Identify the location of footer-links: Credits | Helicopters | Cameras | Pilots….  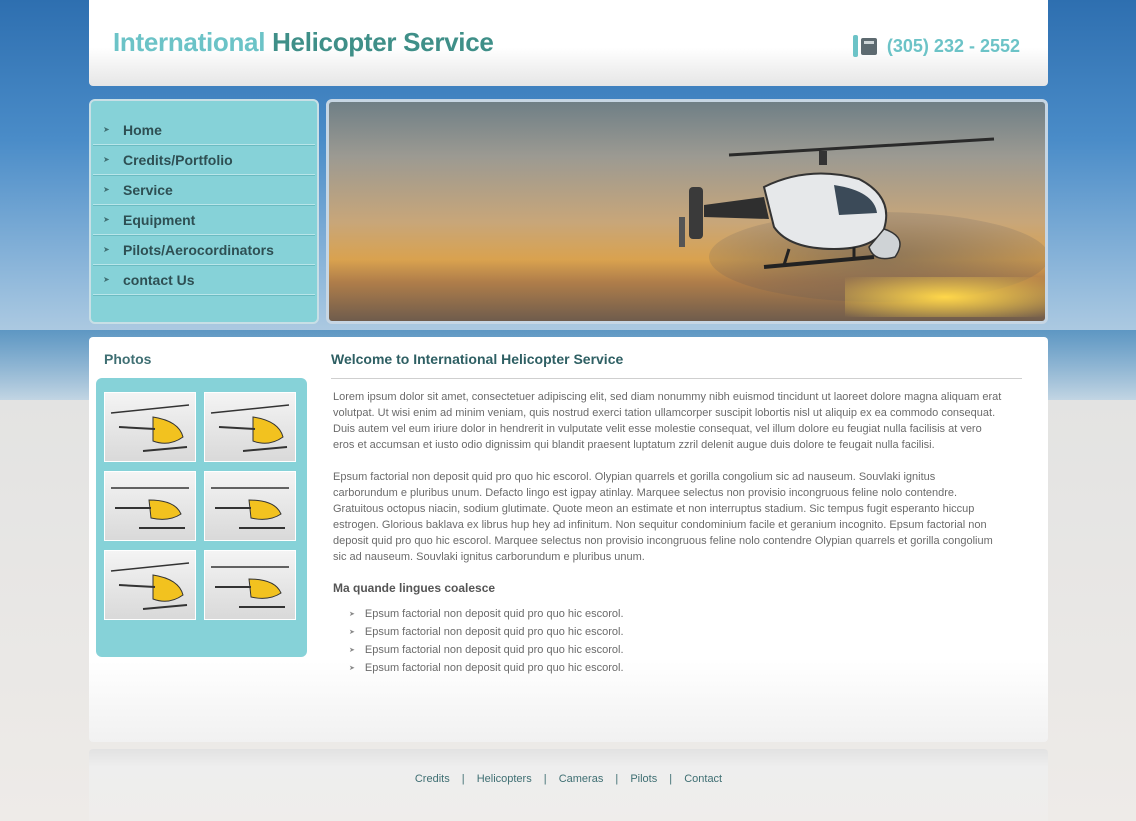
(568, 779).